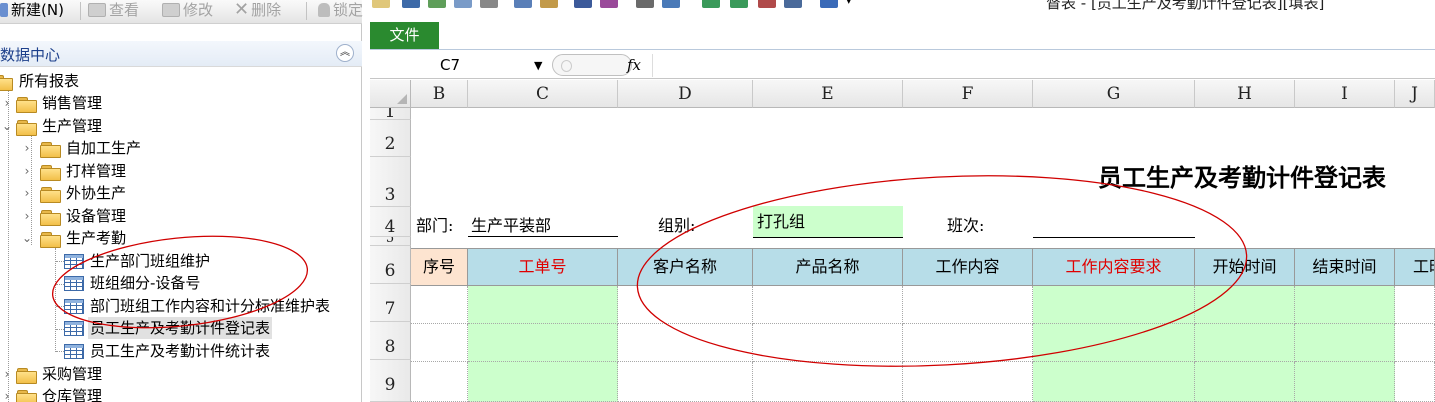  I want to click on save-icon, so click(411, 4).